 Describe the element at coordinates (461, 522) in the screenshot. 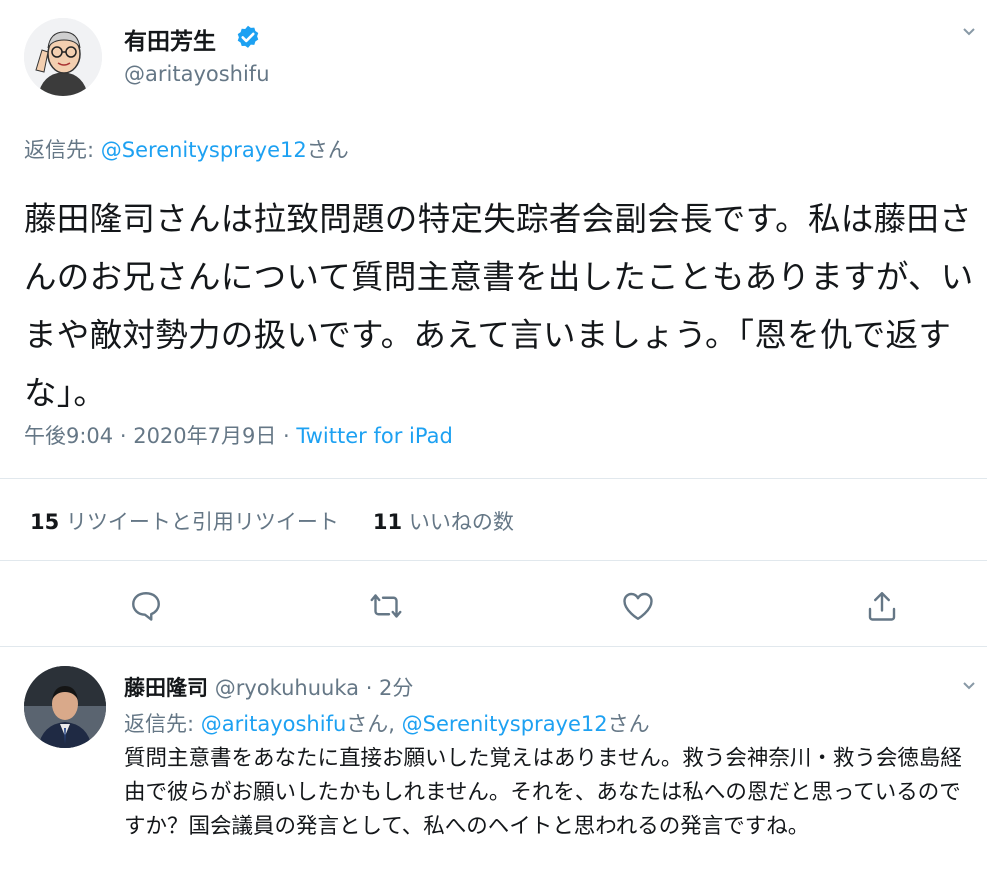

I see `like-label: いいねの数` at that location.